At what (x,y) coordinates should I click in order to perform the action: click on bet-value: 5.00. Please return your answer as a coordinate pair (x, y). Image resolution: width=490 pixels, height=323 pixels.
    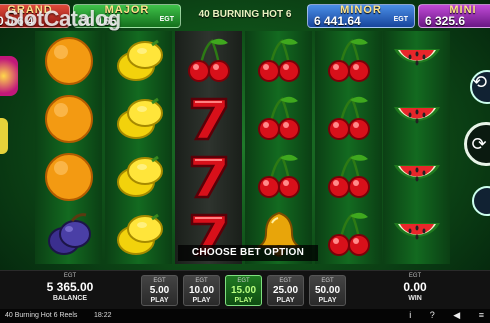
    Looking at the image, I should click on (159, 290).